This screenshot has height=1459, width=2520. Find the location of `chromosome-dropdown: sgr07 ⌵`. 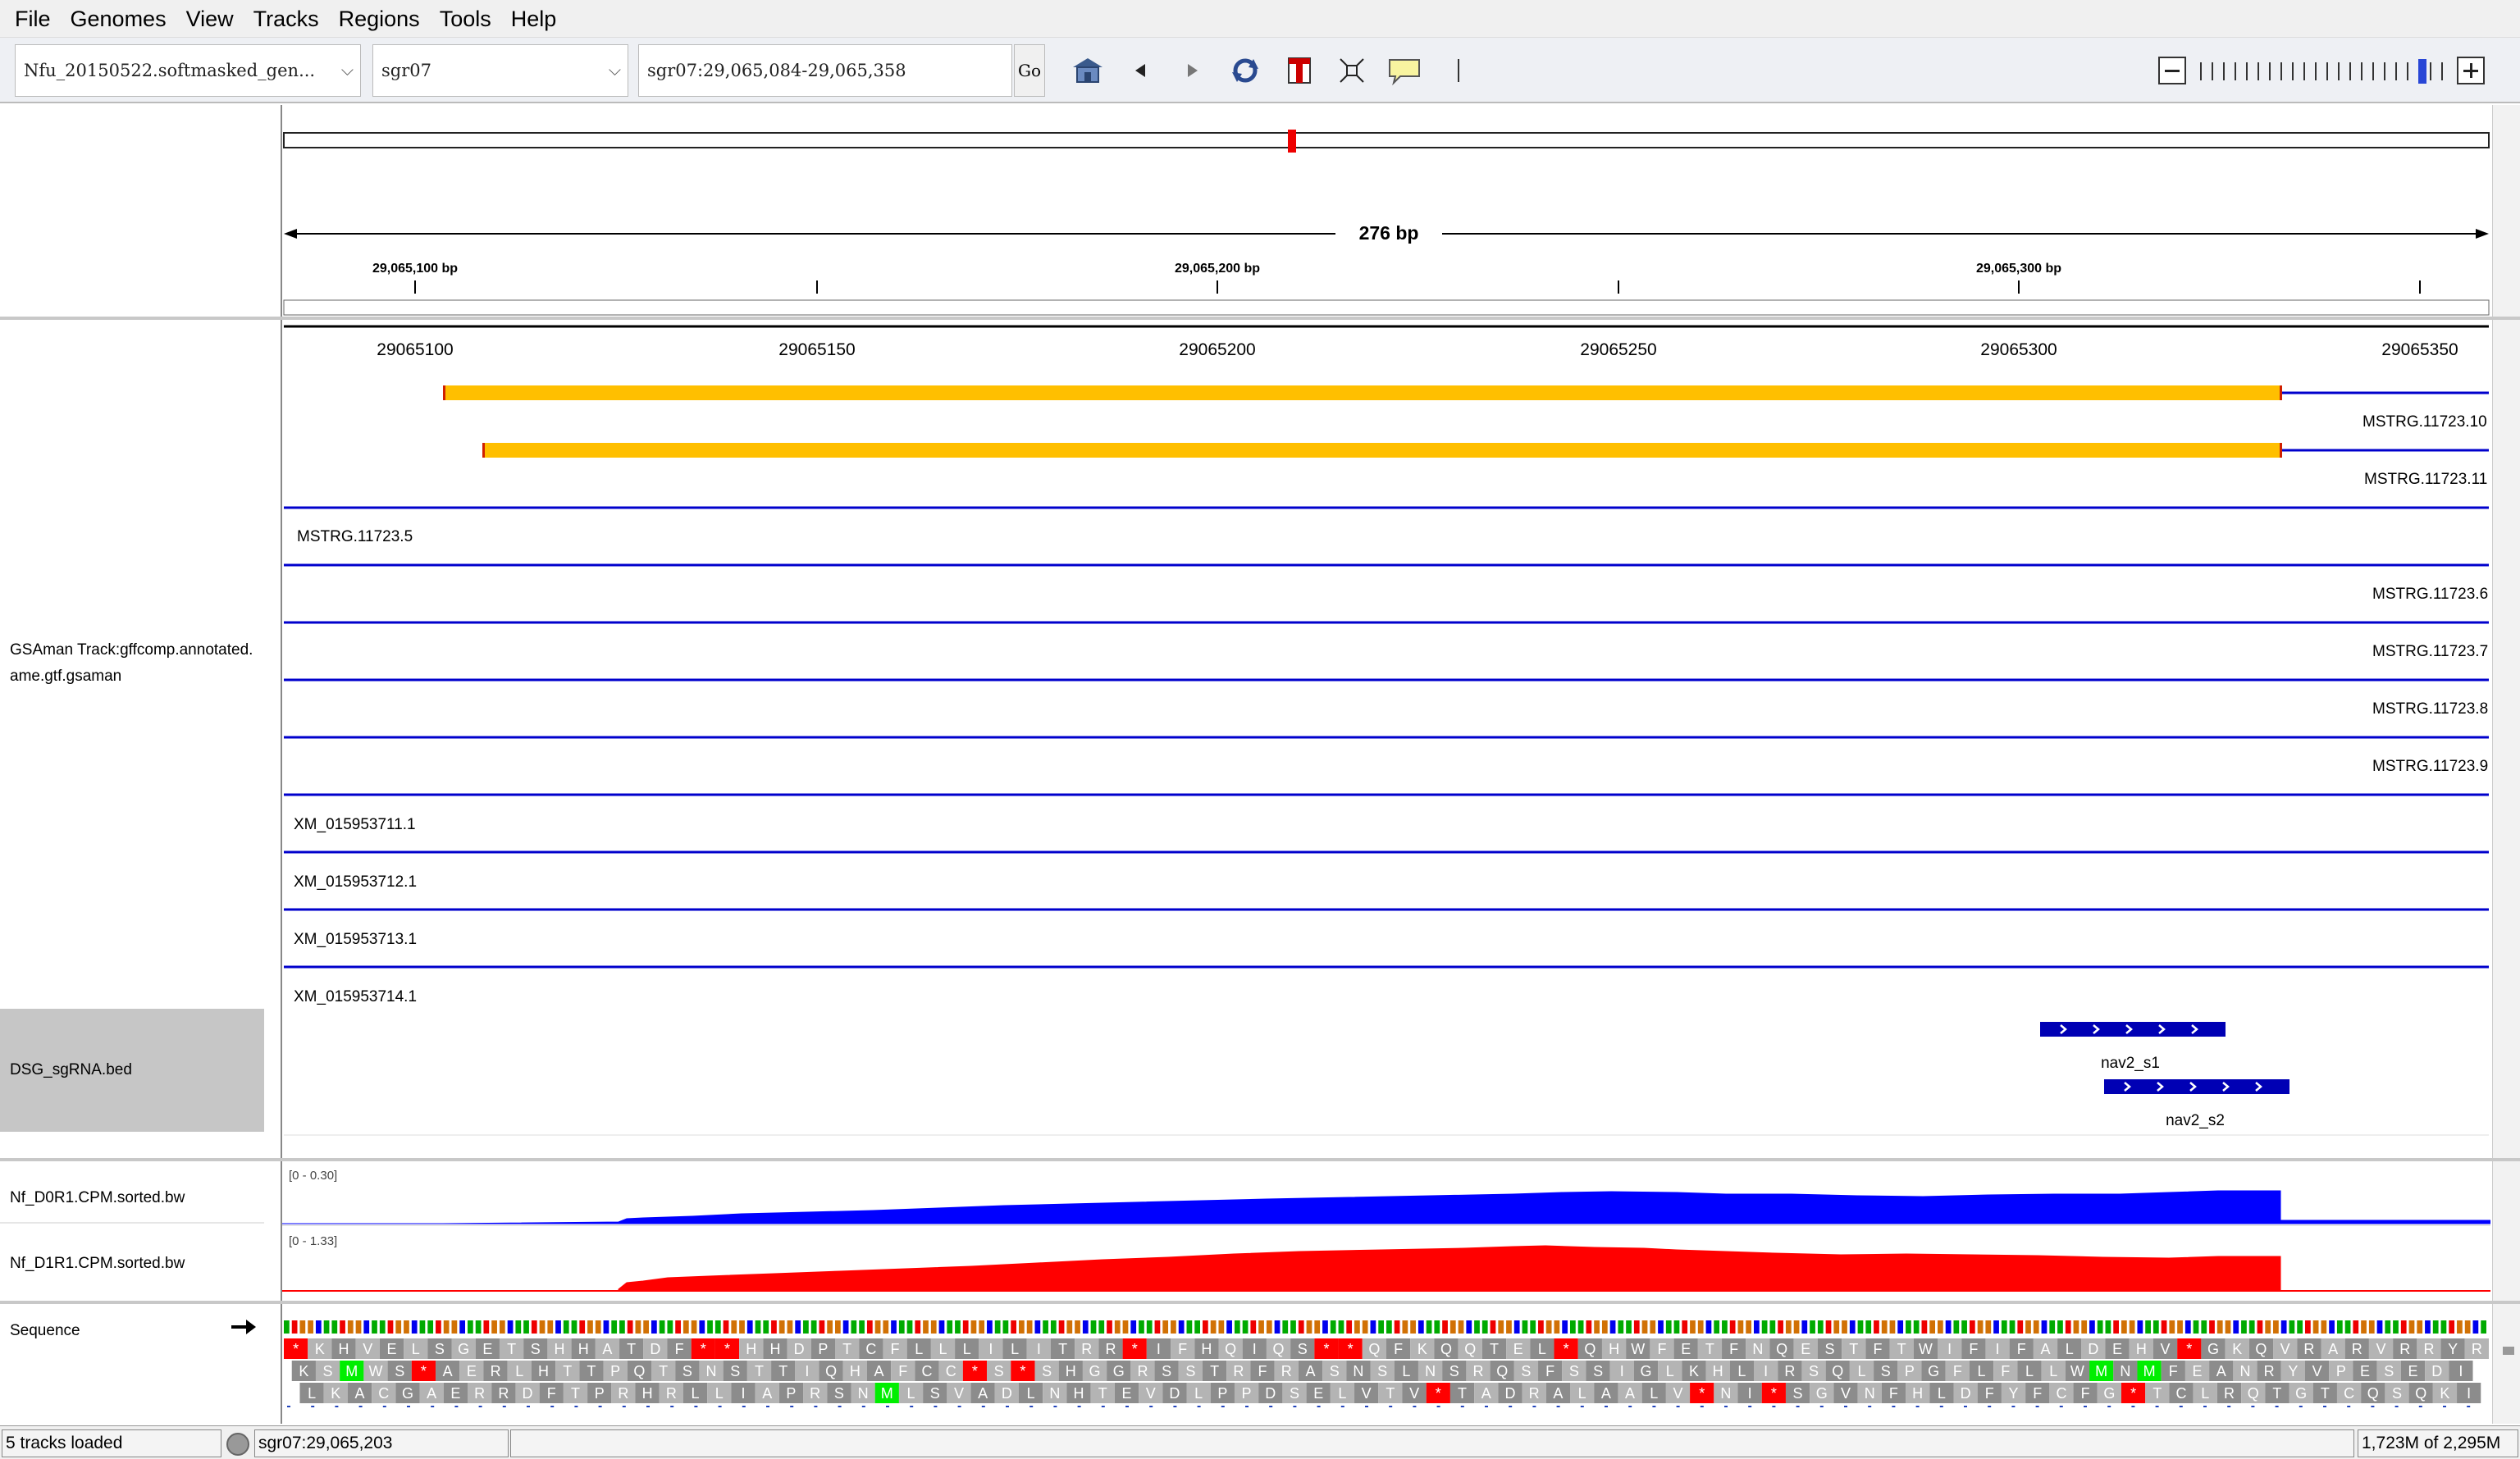

chromosome-dropdown: sgr07 ⌵ is located at coordinates (500, 70).